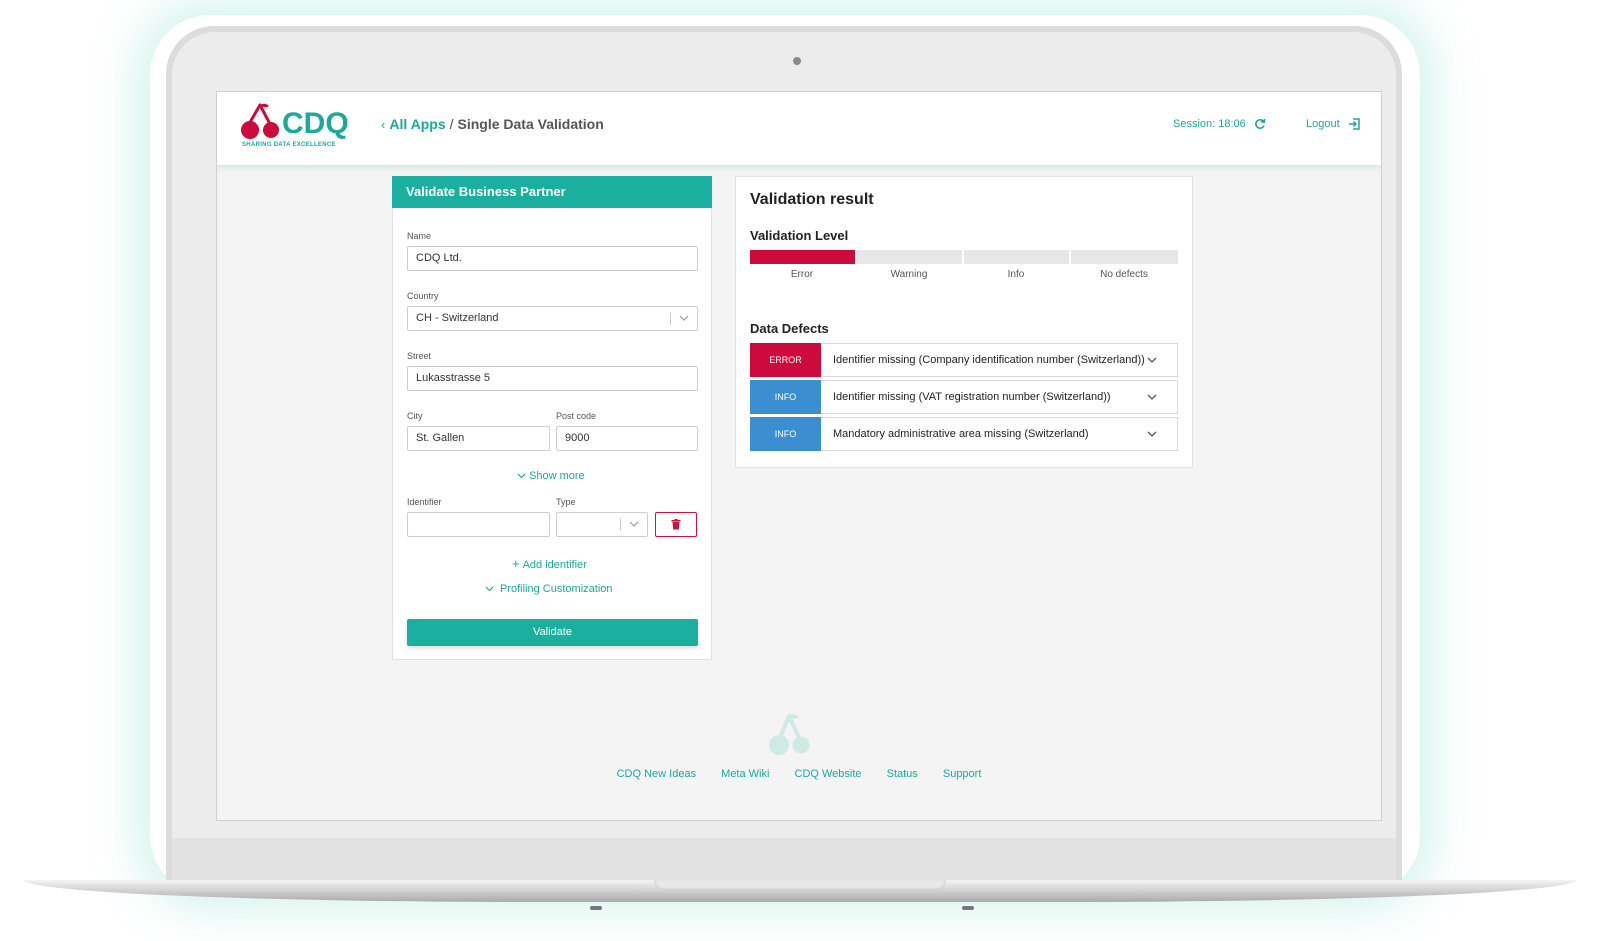 The width and height of the screenshot is (1600, 941). Describe the element at coordinates (909, 274) in the screenshot. I see `level-label-warning: Warning` at that location.